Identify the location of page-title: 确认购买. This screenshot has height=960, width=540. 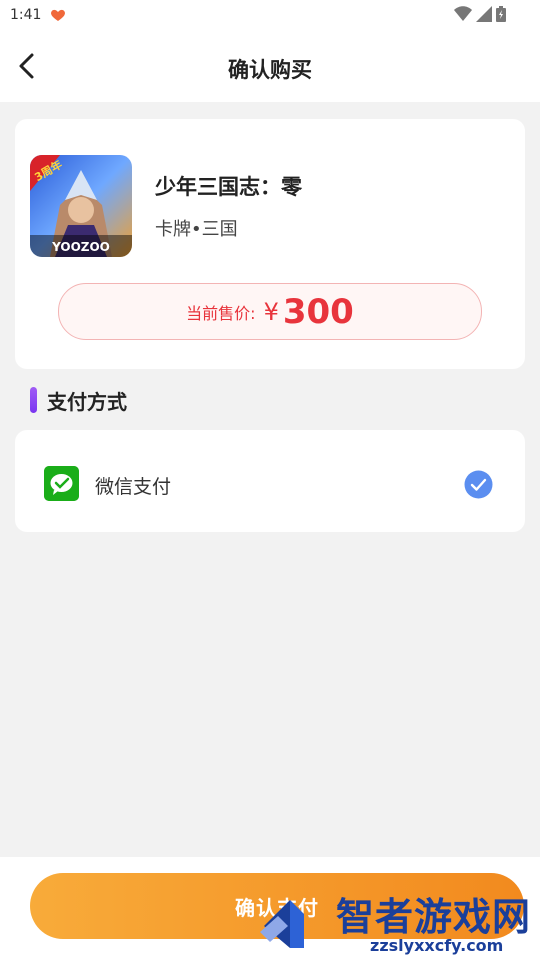
(270, 70).